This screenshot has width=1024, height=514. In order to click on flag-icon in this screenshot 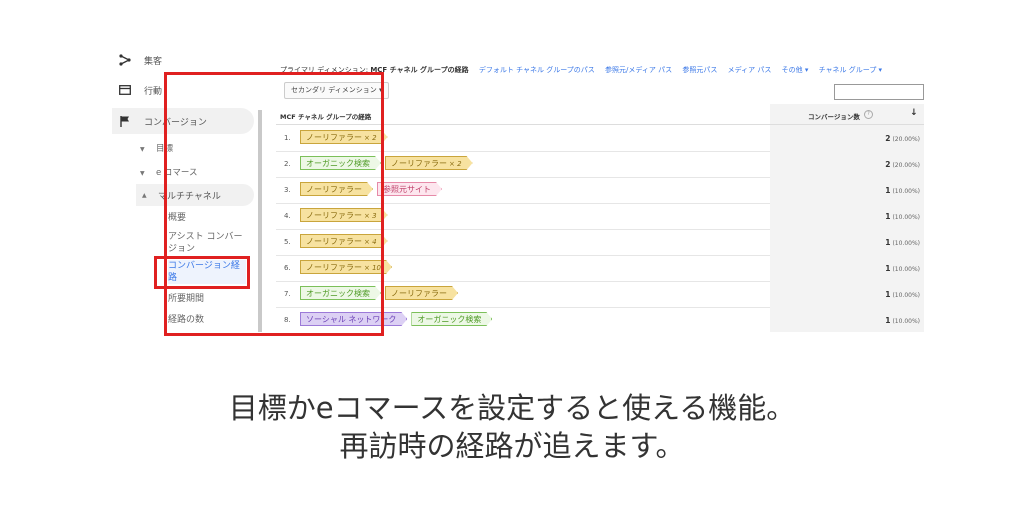, I will do `click(125, 121)`.